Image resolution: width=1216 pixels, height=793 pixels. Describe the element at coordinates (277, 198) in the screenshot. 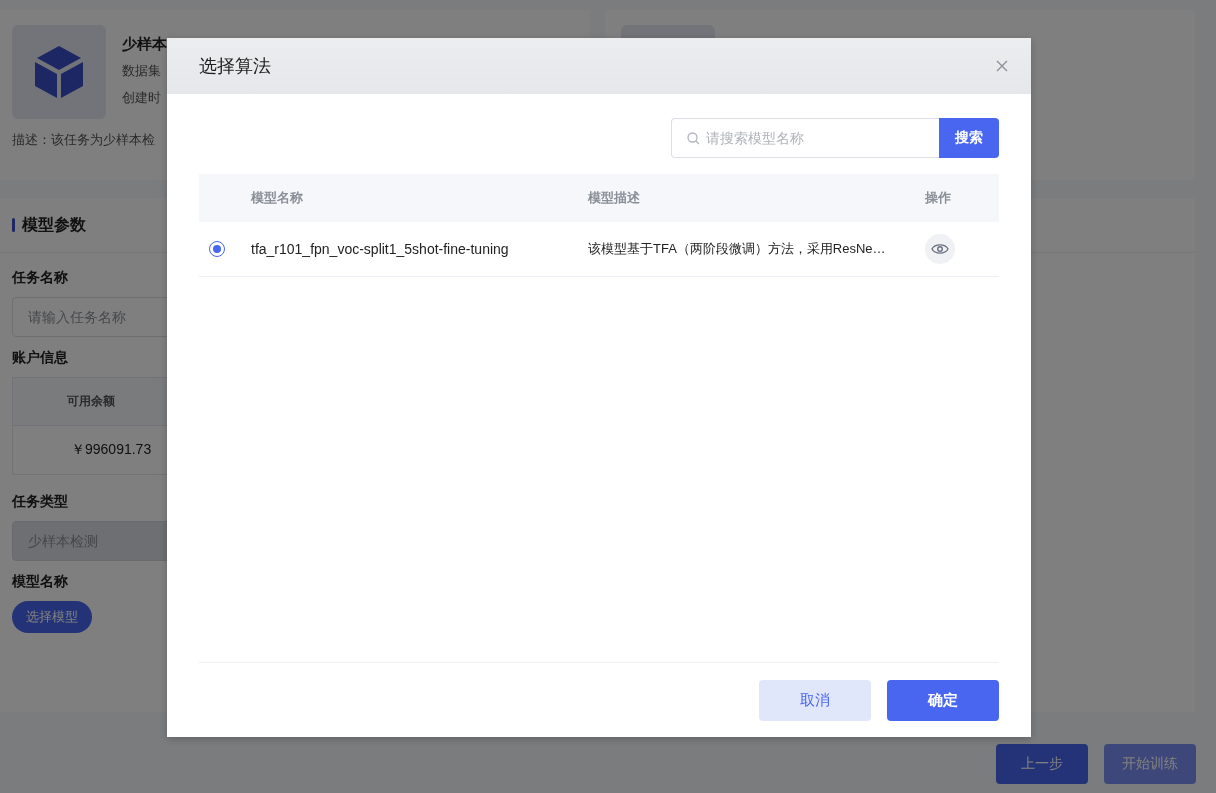

I see `column-header: 模型名称` at that location.